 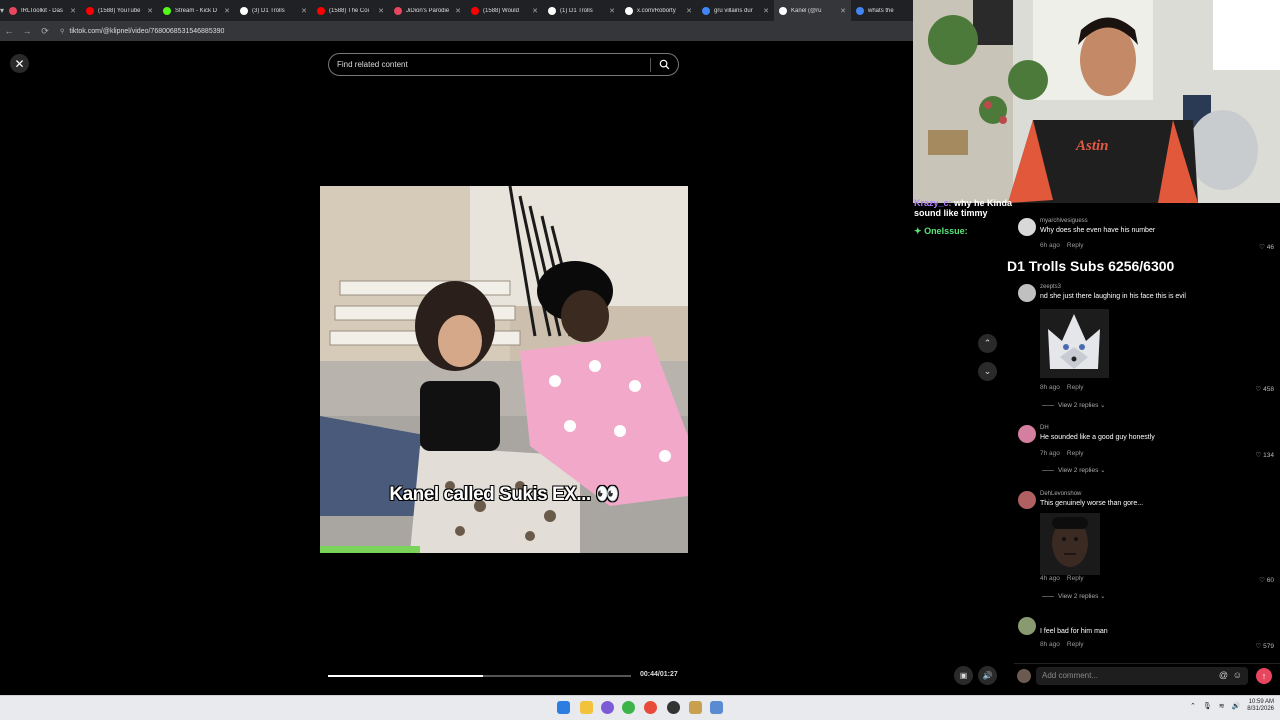 I want to click on pip-icon: ▣, so click(x=963, y=675).